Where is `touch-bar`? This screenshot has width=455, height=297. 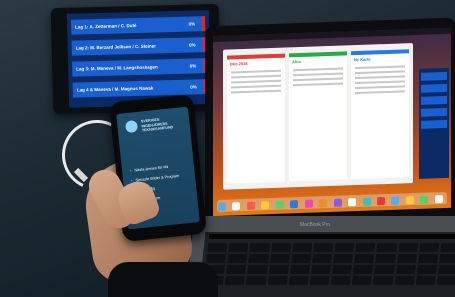
touch-bar is located at coordinates (331, 236).